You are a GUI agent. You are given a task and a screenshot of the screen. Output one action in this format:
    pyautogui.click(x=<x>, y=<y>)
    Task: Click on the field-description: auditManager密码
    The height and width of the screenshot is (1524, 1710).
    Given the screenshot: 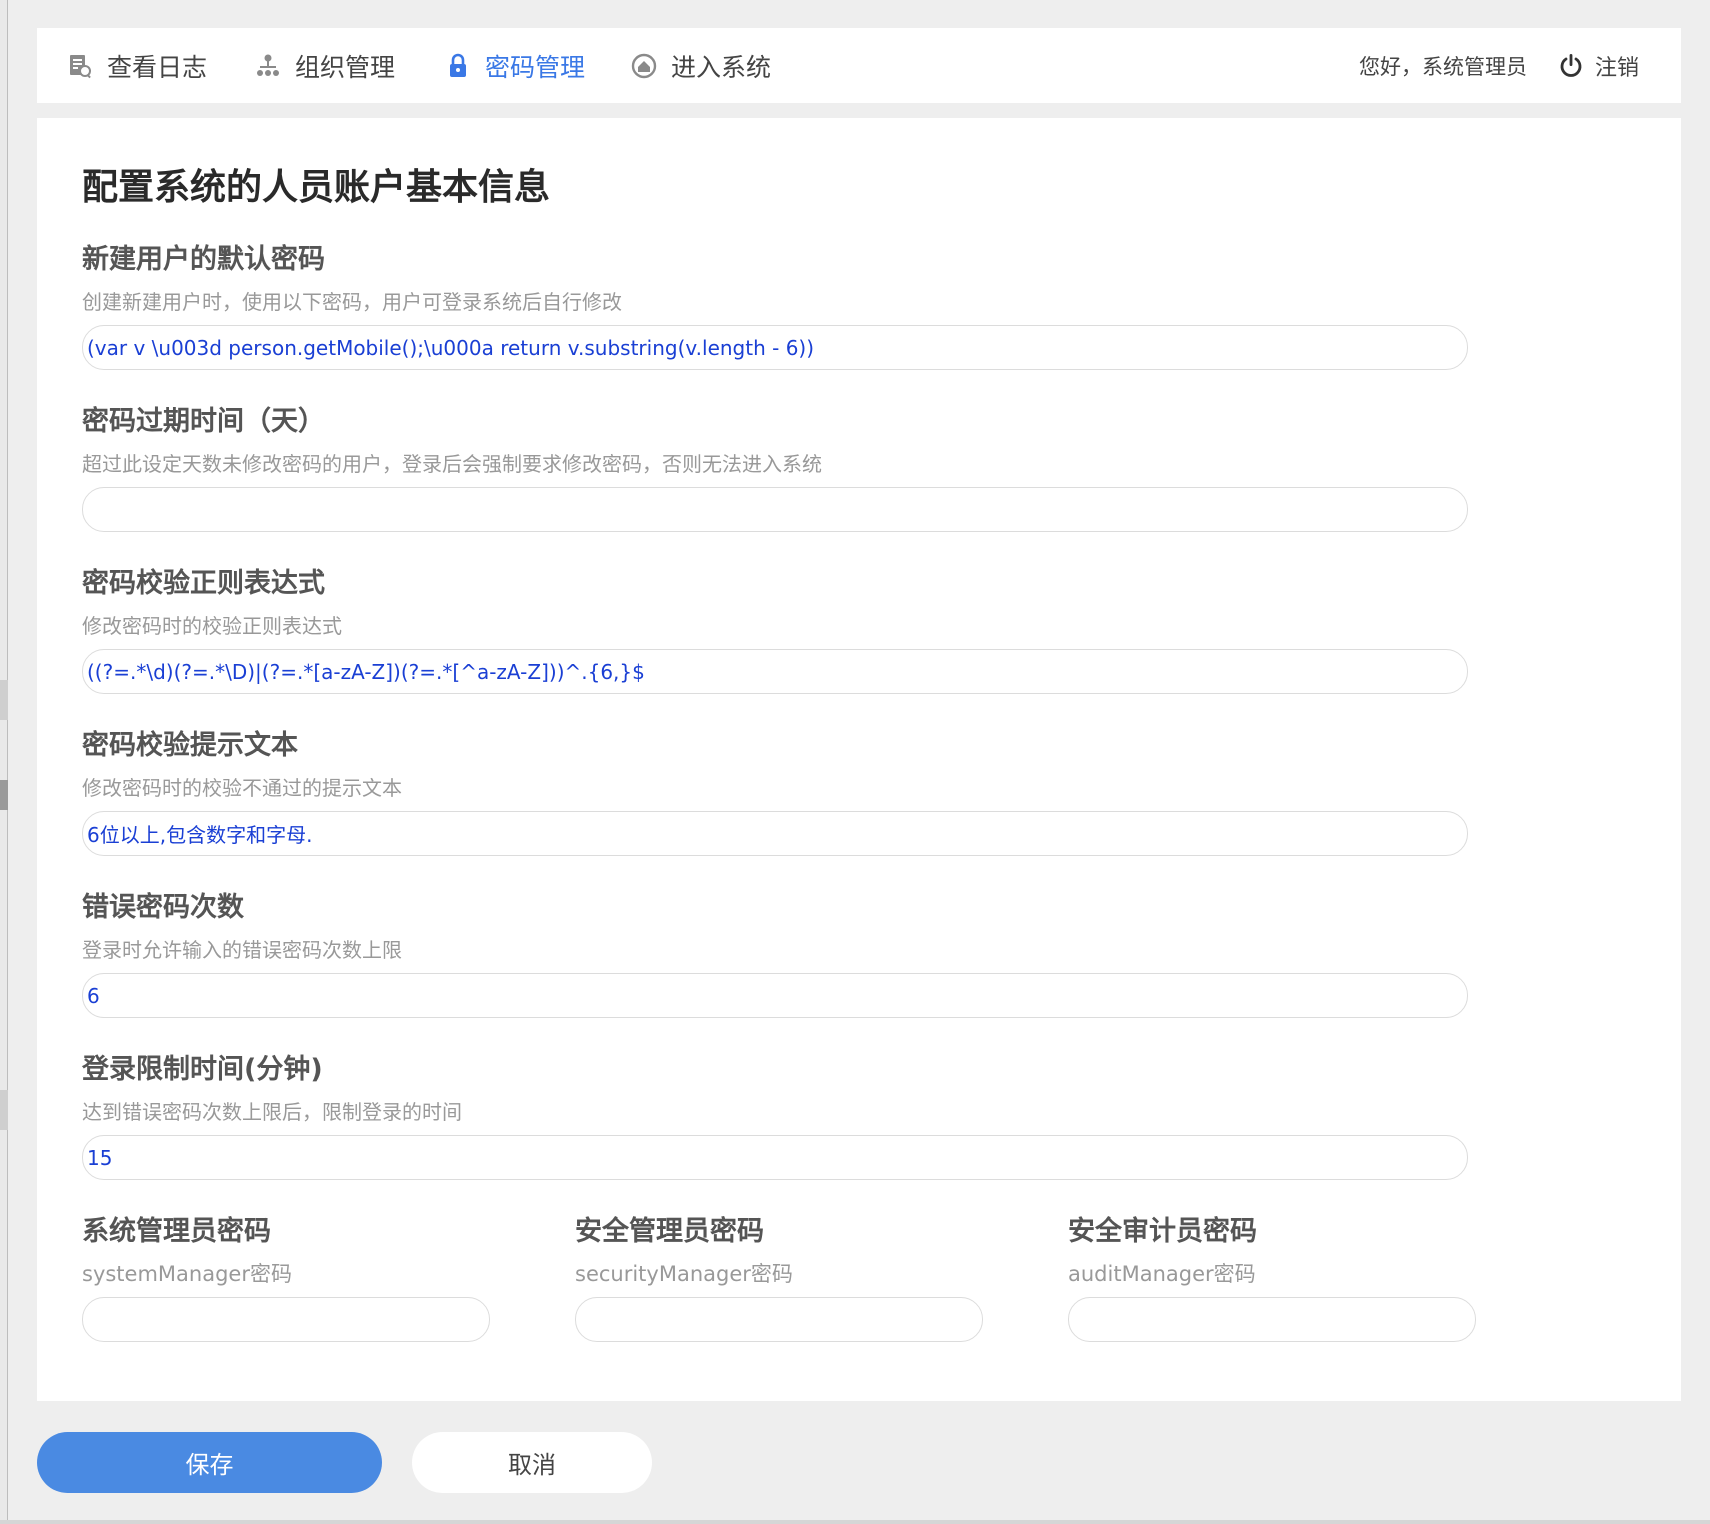 What is the action you would take?
    pyautogui.click(x=1162, y=1274)
    